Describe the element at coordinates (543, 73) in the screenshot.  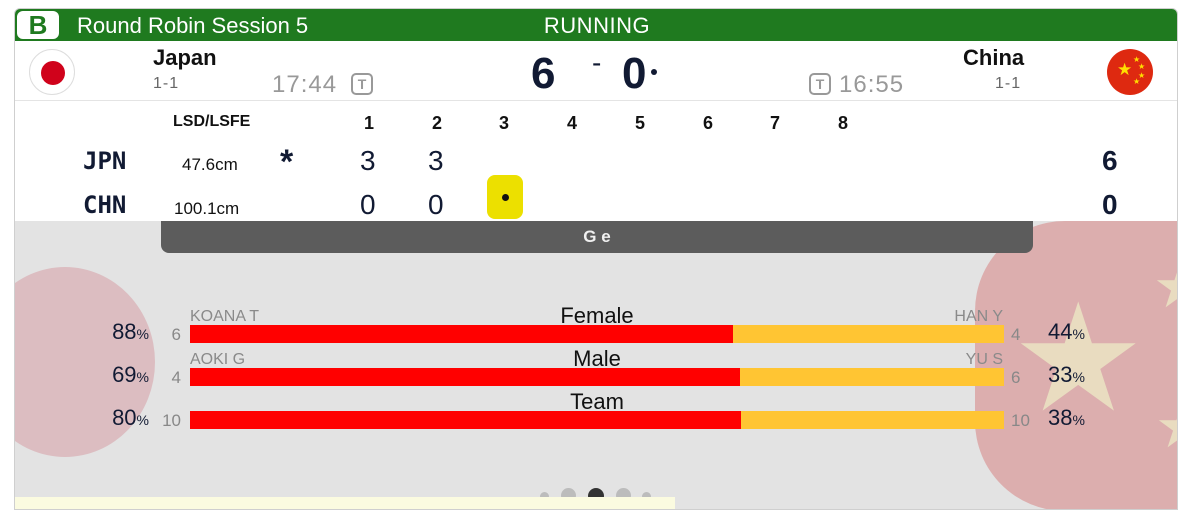
I see `team-left-score: 6` at that location.